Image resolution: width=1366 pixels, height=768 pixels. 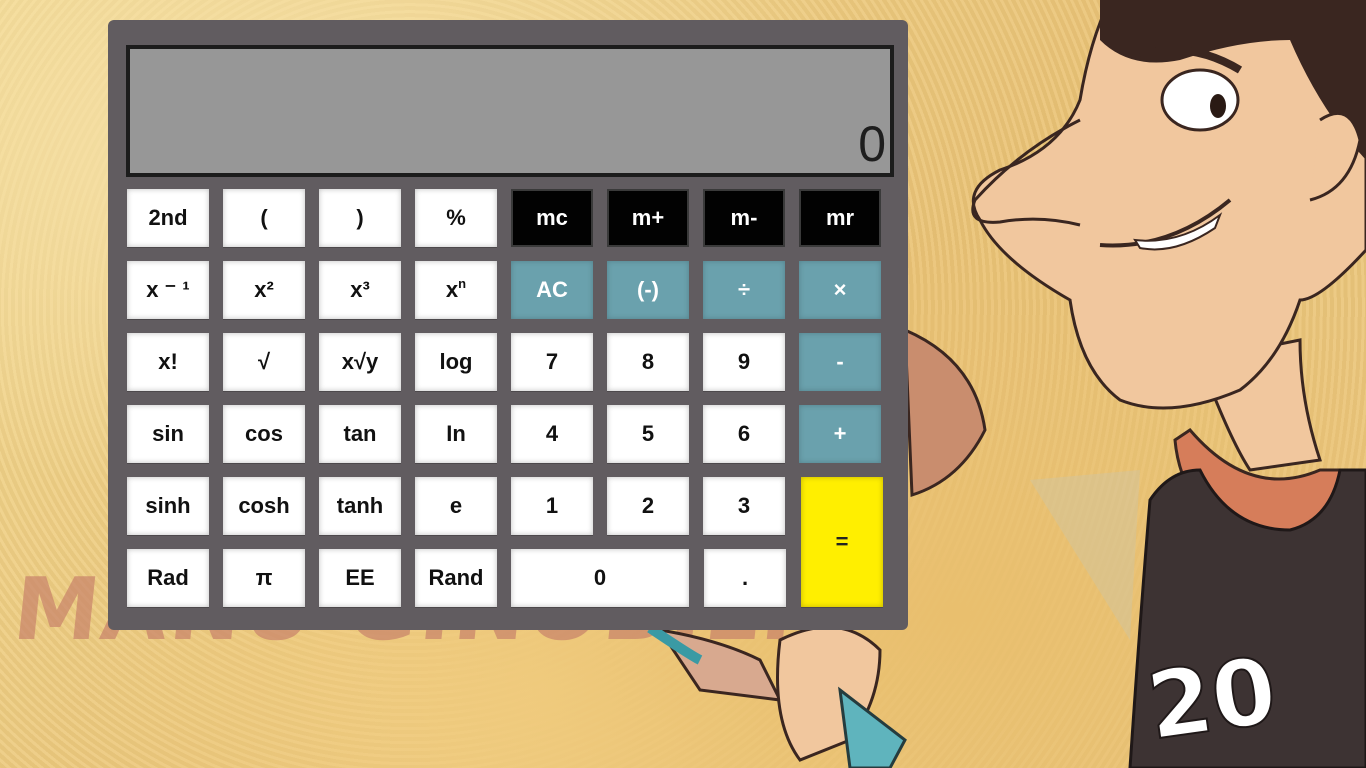 I want to click on tan-button: tan, so click(x=360, y=434).